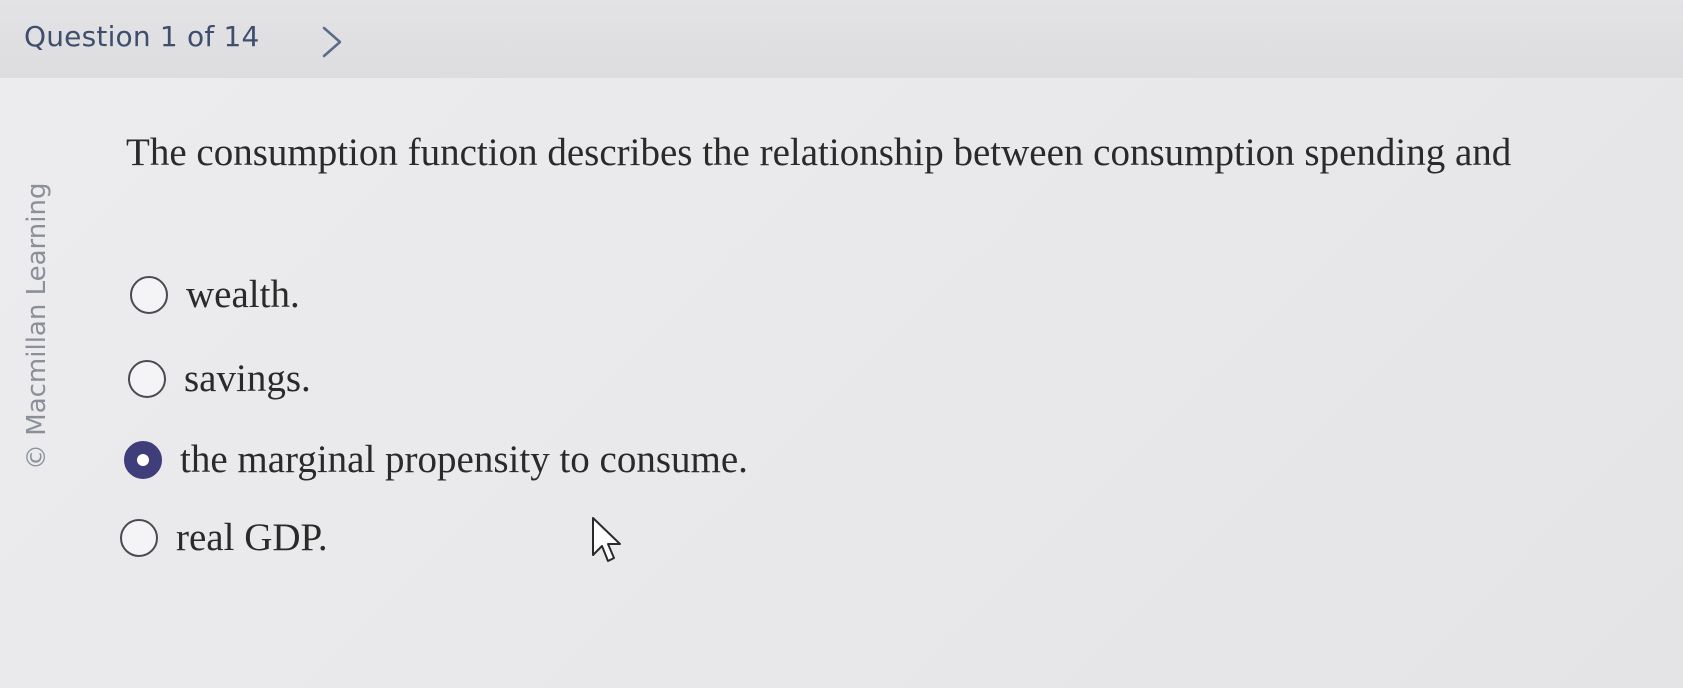 The width and height of the screenshot is (1683, 688). What do you see at coordinates (464, 459) in the screenshot?
I see `answer-option-label: the marginal propensity to consume.` at bounding box center [464, 459].